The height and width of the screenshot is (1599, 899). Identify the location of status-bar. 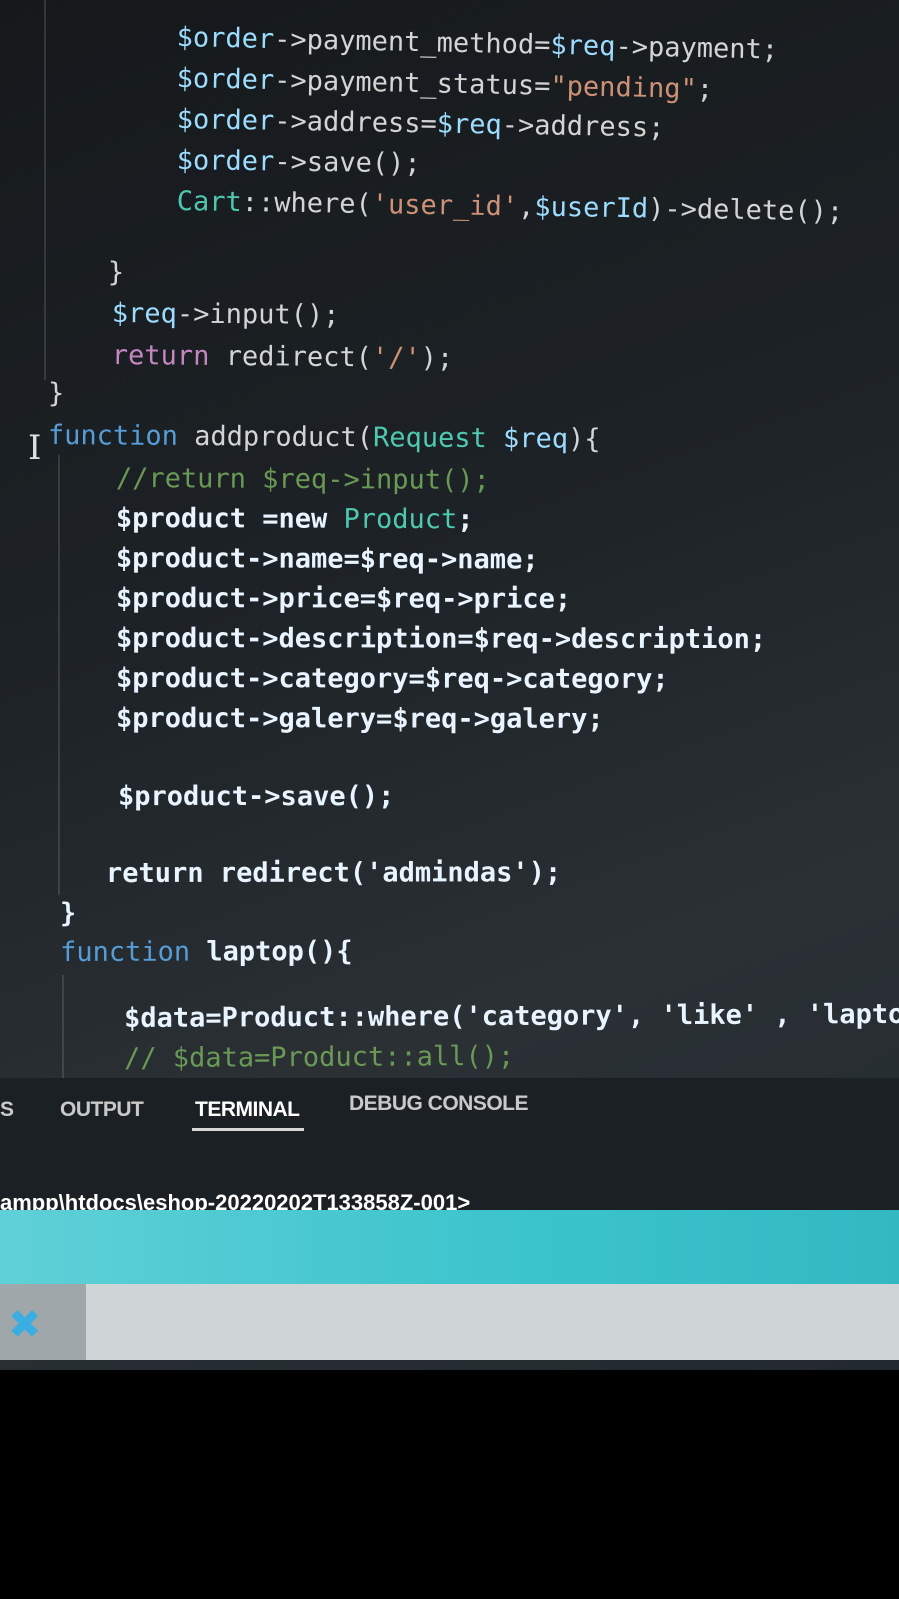
(449, 1247).